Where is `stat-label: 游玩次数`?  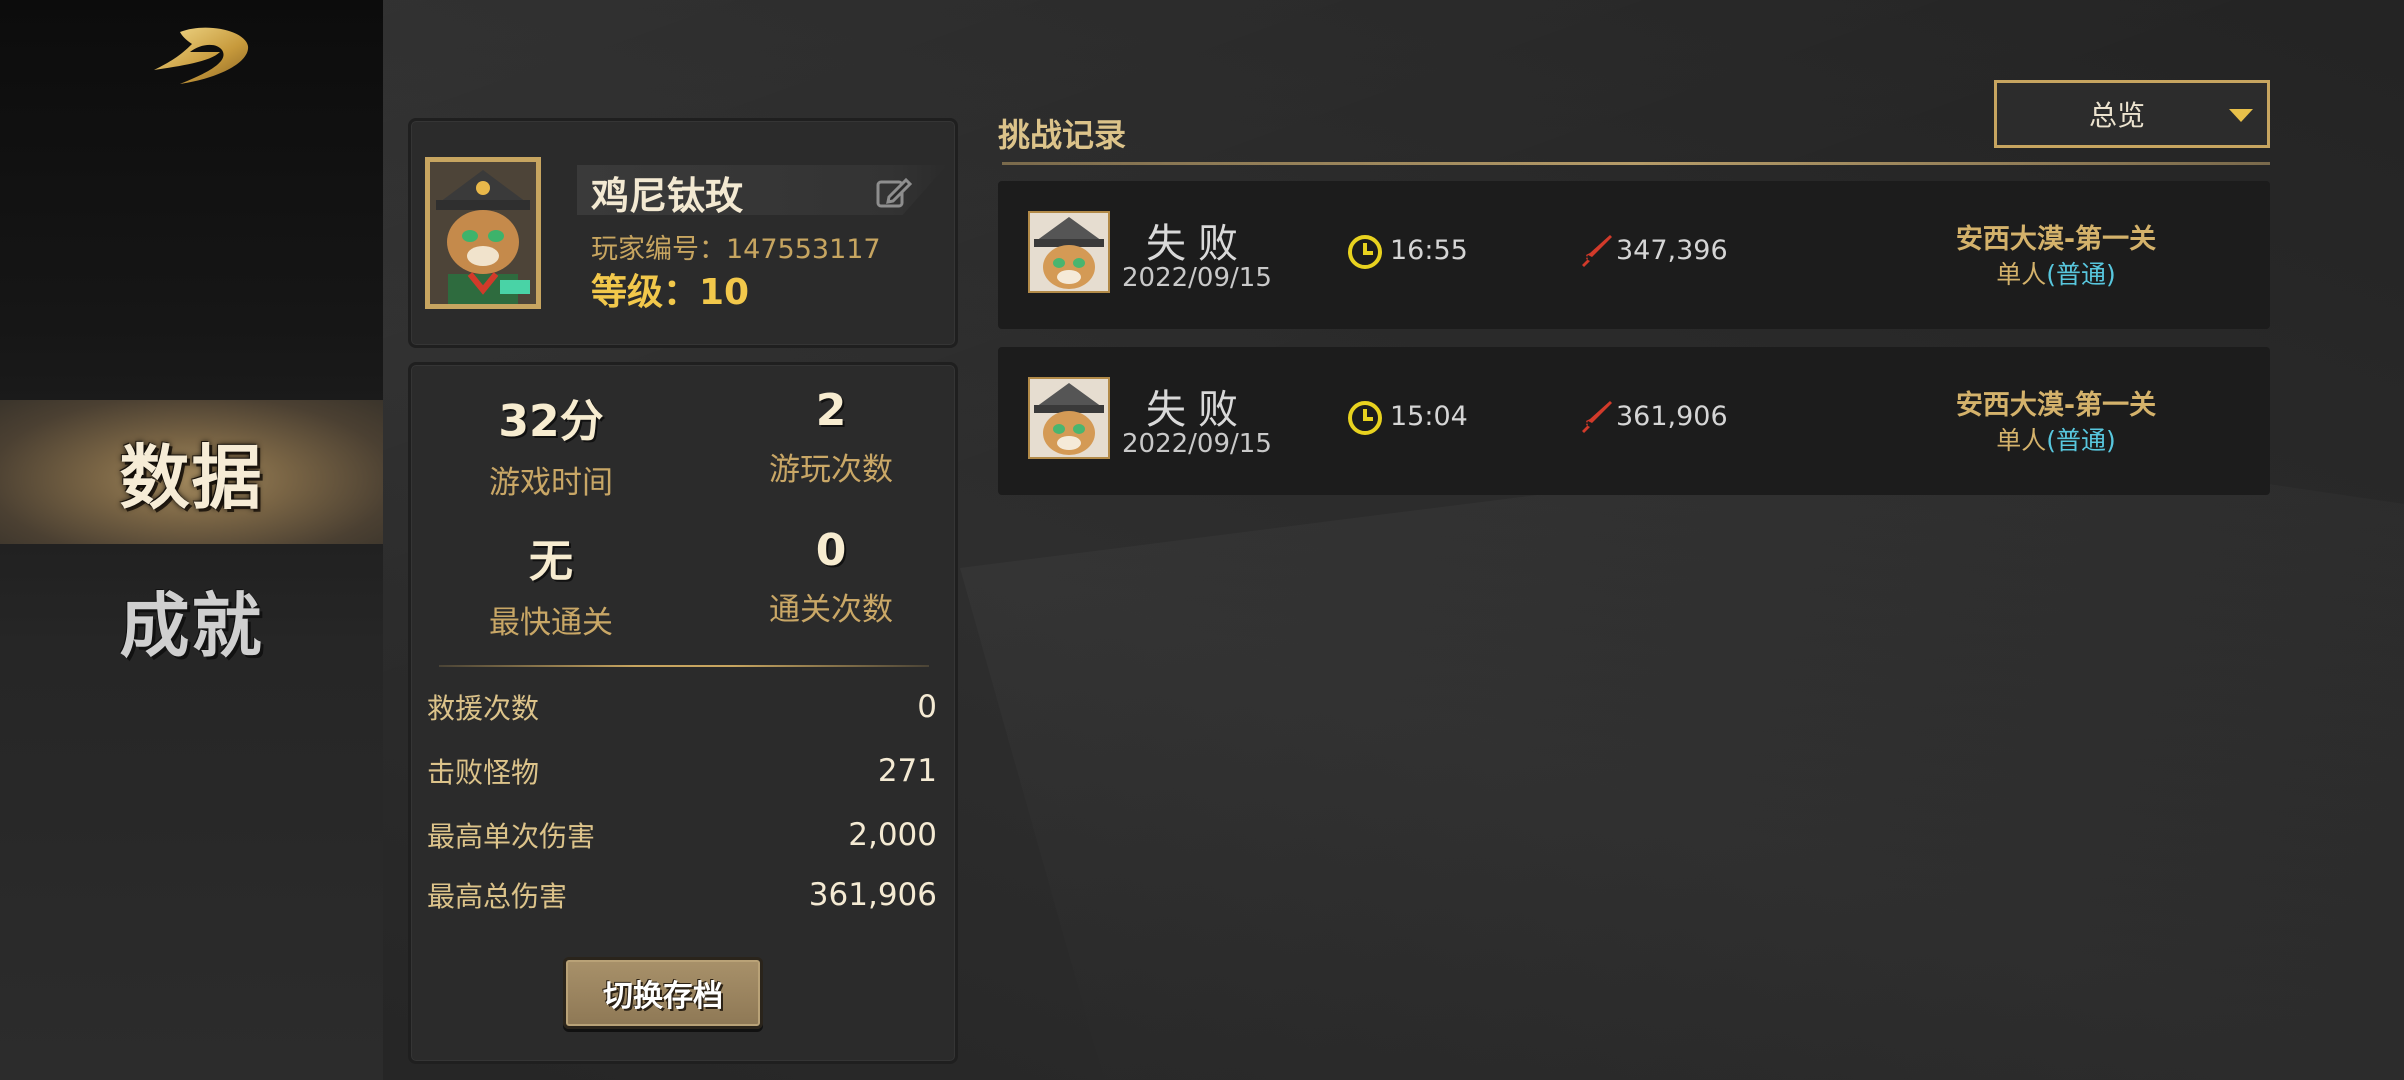
stat-label: 游玩次数 is located at coordinates (831, 470).